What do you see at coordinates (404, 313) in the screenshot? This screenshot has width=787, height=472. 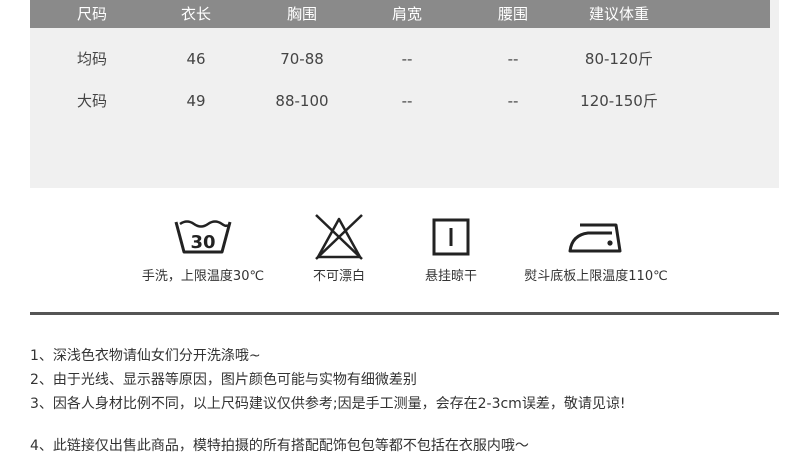 I see `section-divider` at bounding box center [404, 313].